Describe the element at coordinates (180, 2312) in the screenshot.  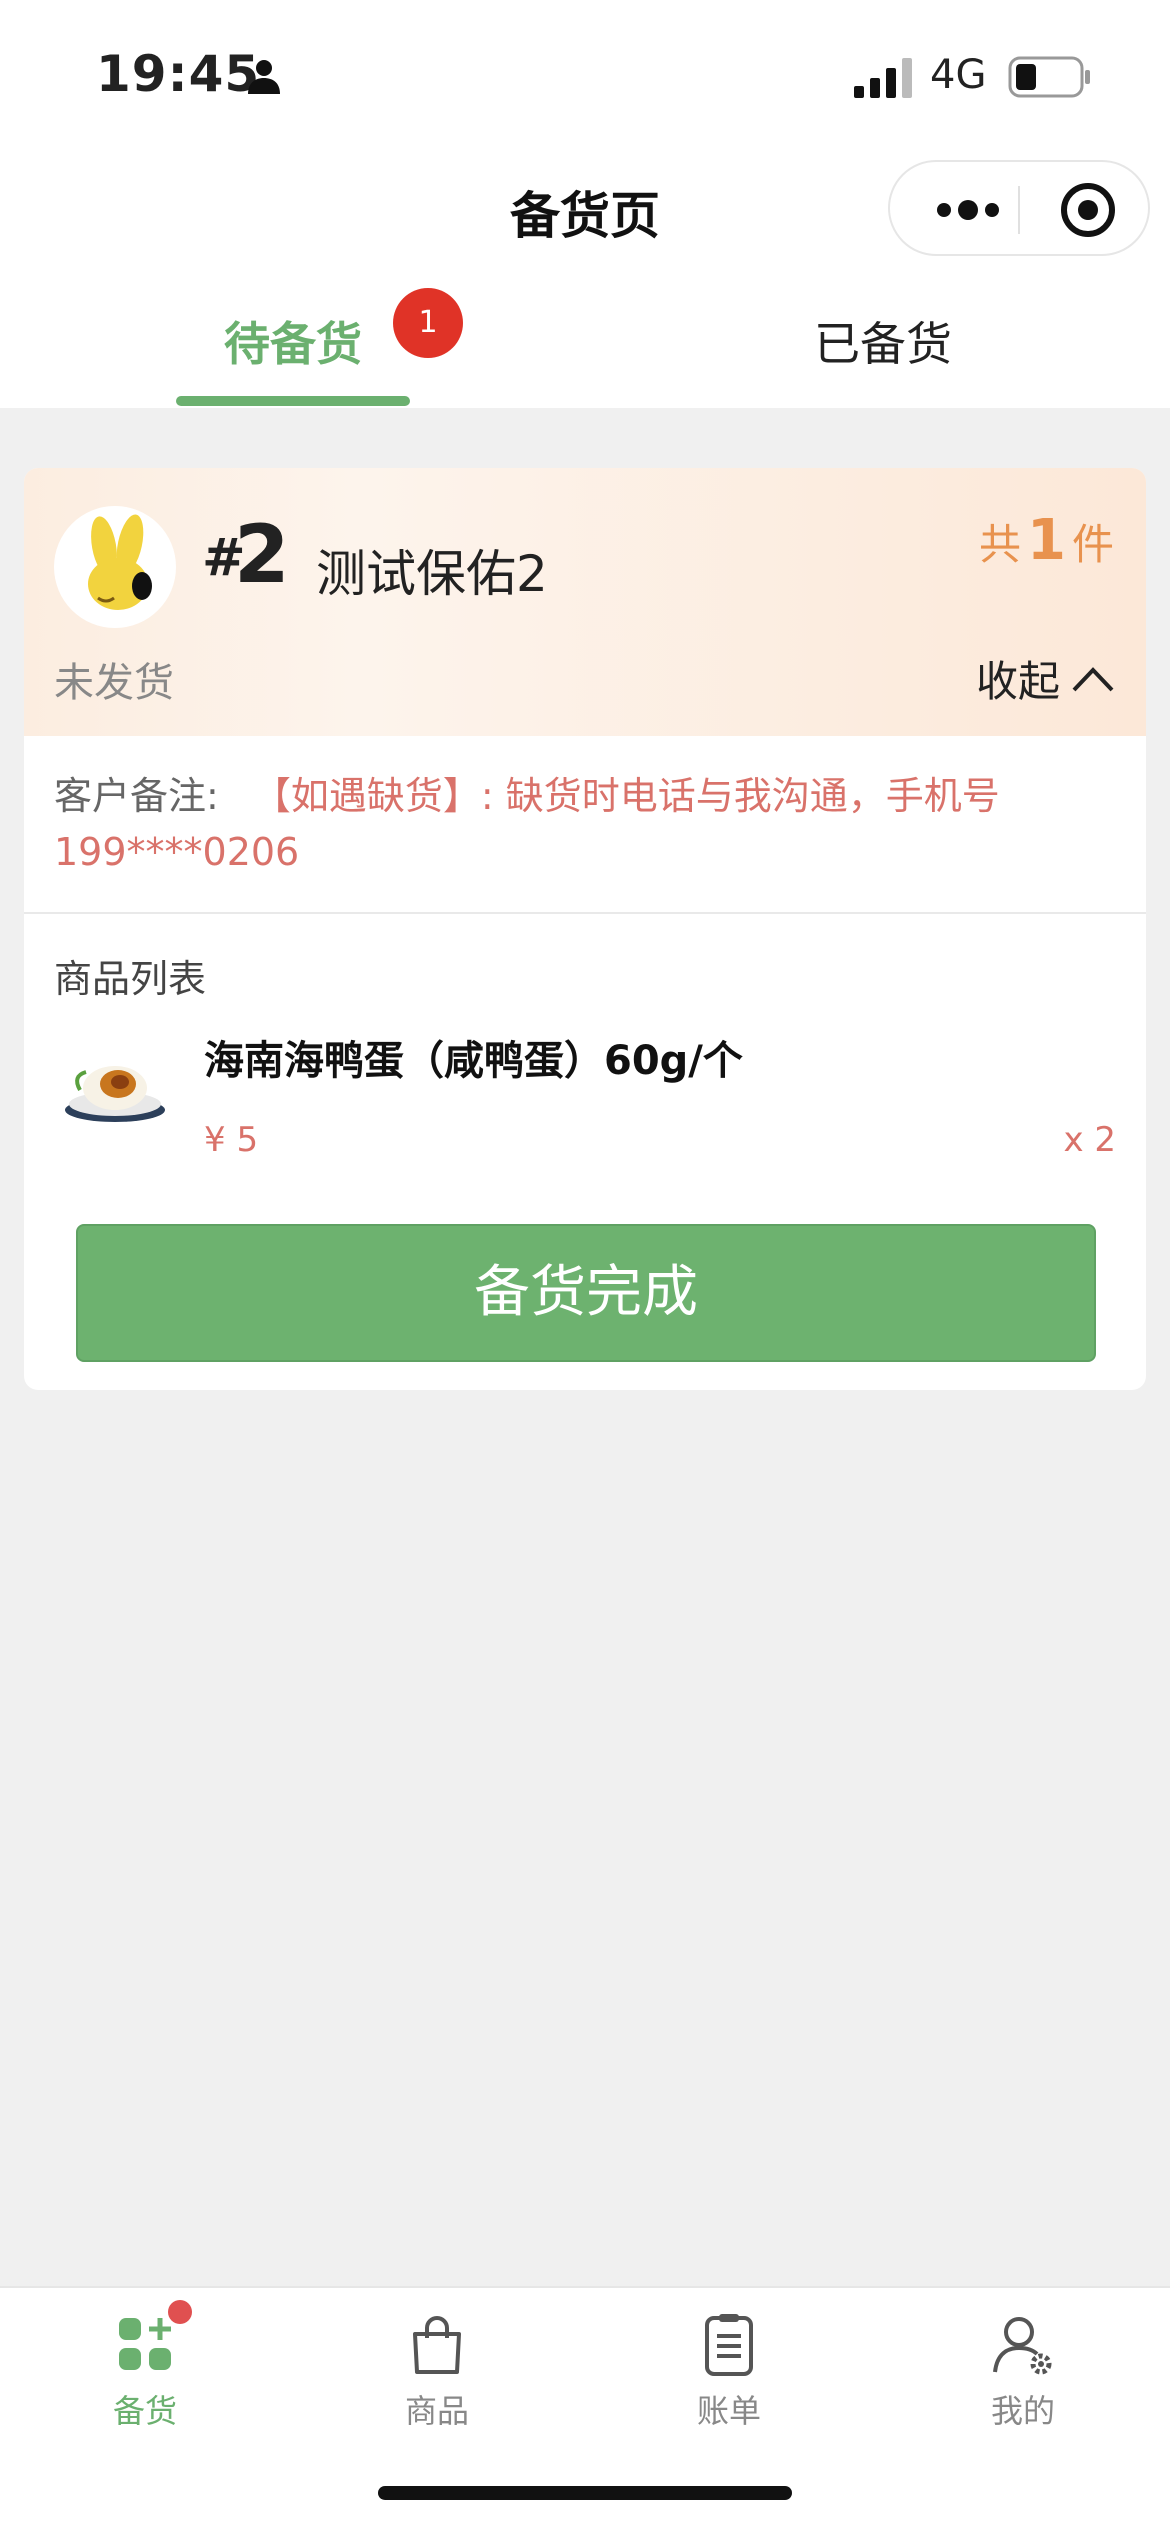
I see `notification-dot` at that location.